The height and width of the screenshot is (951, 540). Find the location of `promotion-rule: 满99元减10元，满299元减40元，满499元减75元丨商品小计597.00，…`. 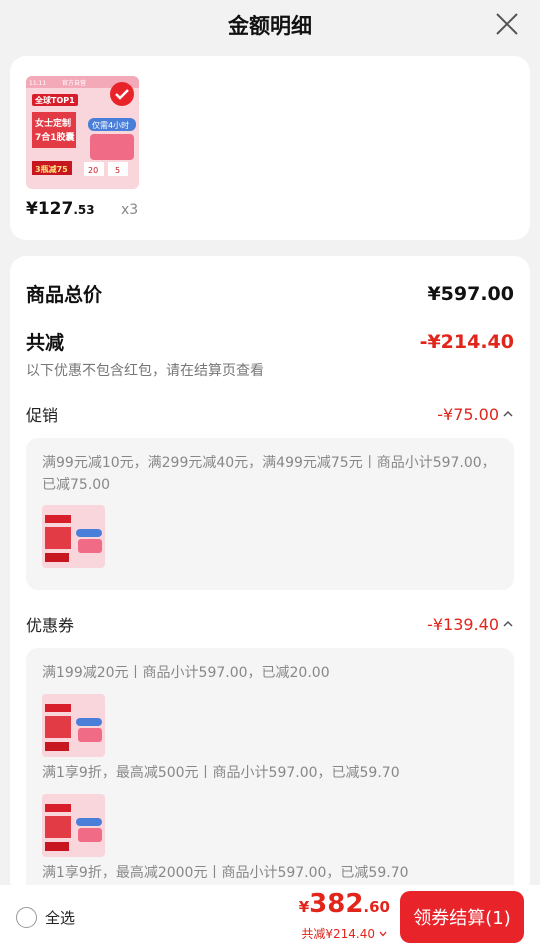

promotion-rule: 满99元减10元，满299元减40元，满499元减75元丨商品小计597.00，… is located at coordinates (269, 474).